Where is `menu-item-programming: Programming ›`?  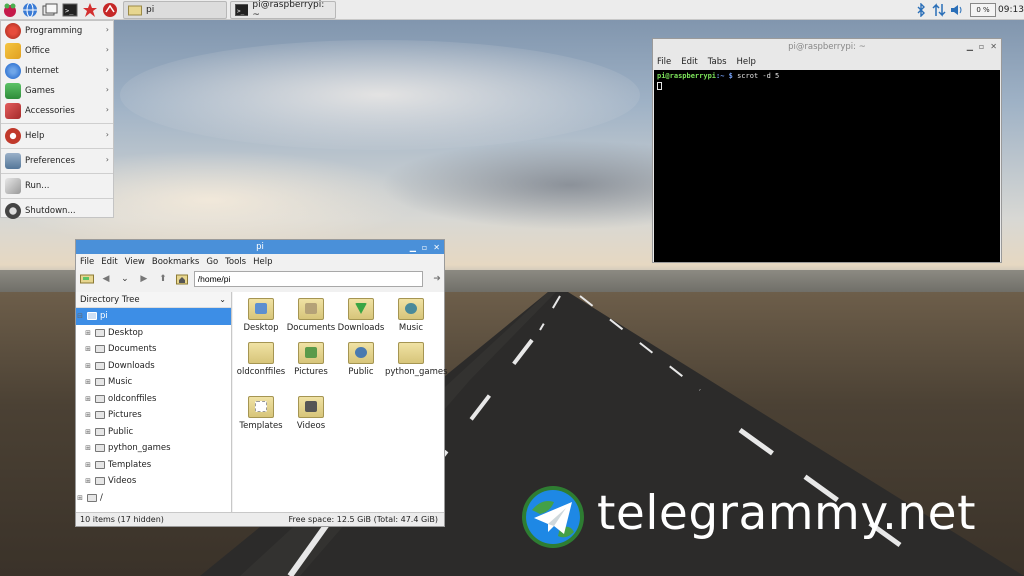
menu-item-programming: Programming › is located at coordinates (57, 31).